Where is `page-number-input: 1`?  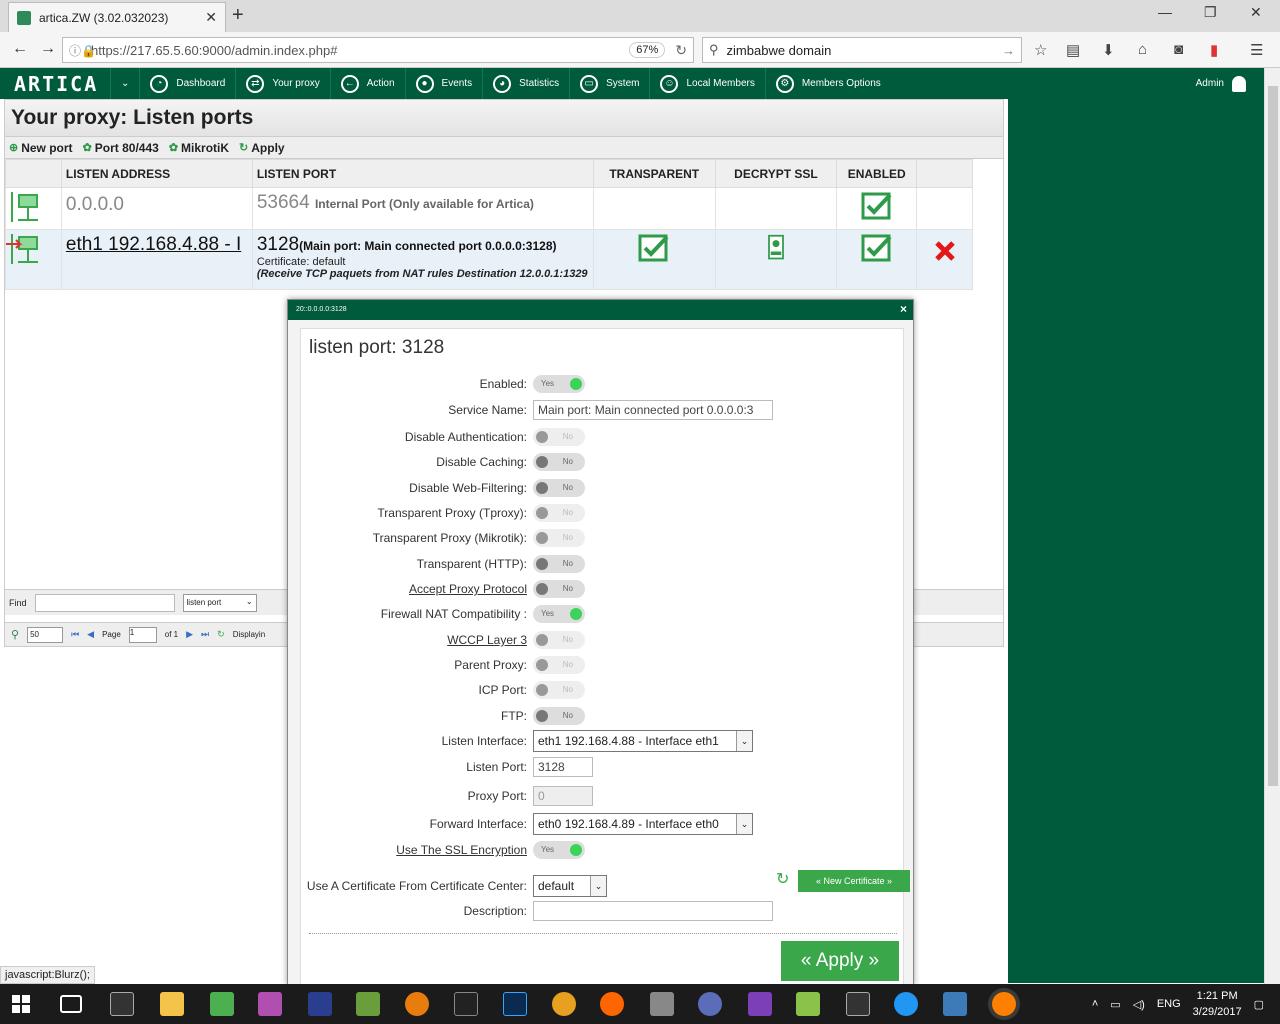 page-number-input: 1 is located at coordinates (142, 634).